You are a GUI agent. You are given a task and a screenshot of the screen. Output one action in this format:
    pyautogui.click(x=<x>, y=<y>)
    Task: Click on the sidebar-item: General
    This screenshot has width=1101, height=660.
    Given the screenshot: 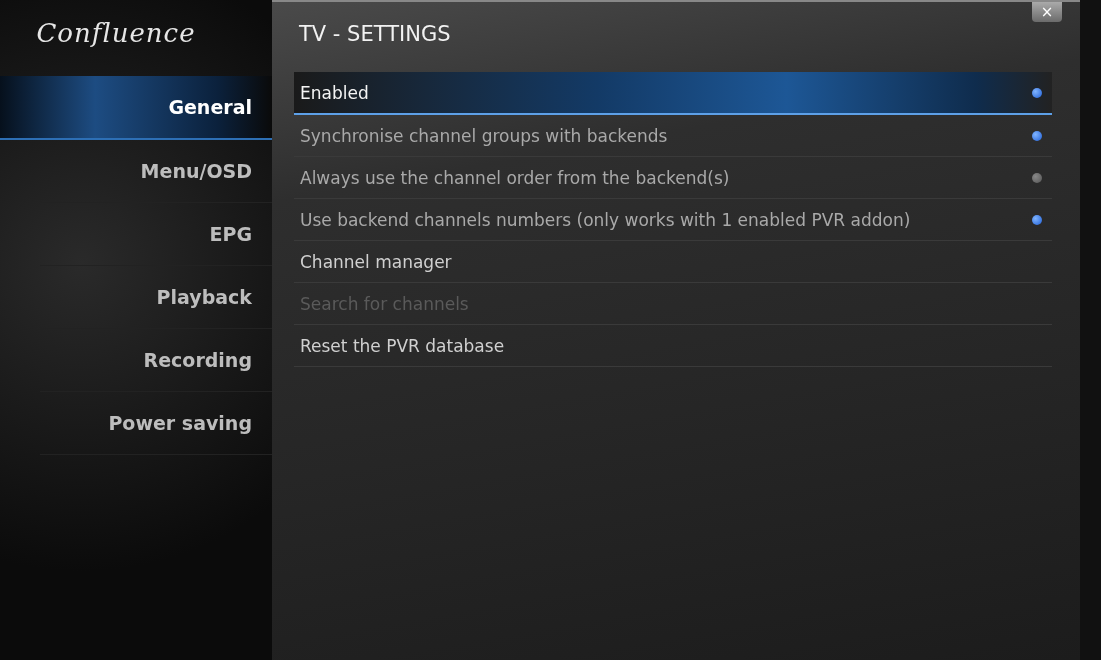 What is the action you would take?
    pyautogui.click(x=136, y=108)
    